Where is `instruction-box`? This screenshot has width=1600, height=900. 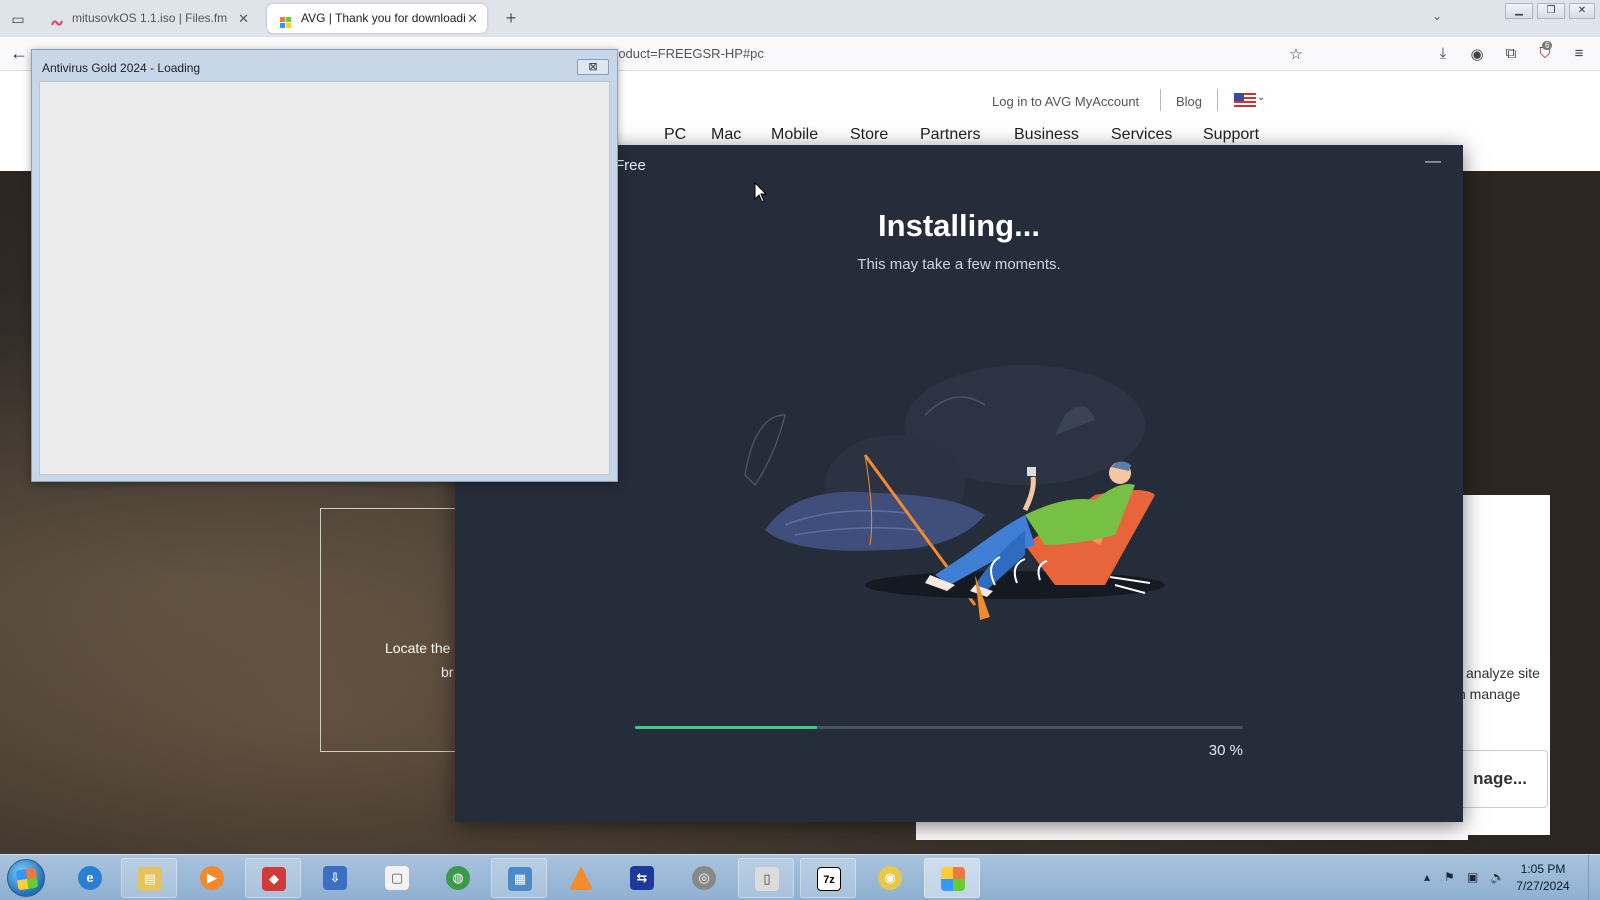
instruction-box is located at coordinates (390, 630).